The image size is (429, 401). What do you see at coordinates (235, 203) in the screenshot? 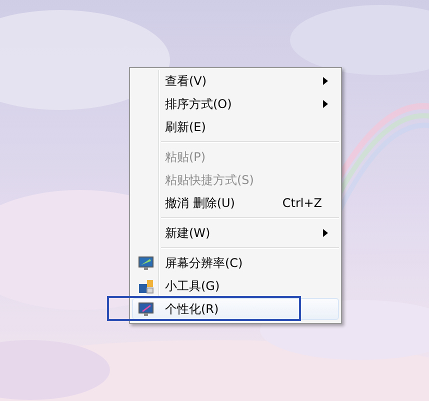
I see `menu-item: 撤消 删除(U) Ctrl+Z` at bounding box center [235, 203].